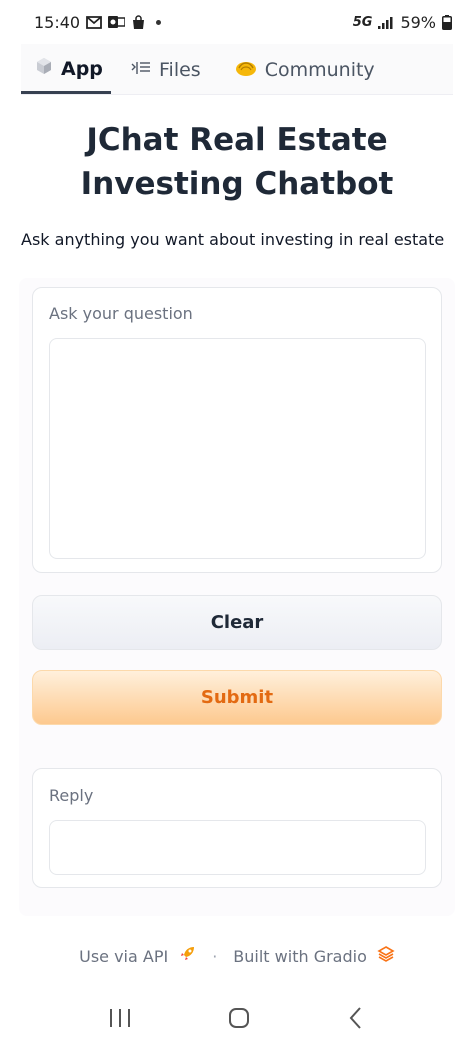 This screenshot has width=474, height=1053. I want to click on tab-app: App, so click(66, 70).